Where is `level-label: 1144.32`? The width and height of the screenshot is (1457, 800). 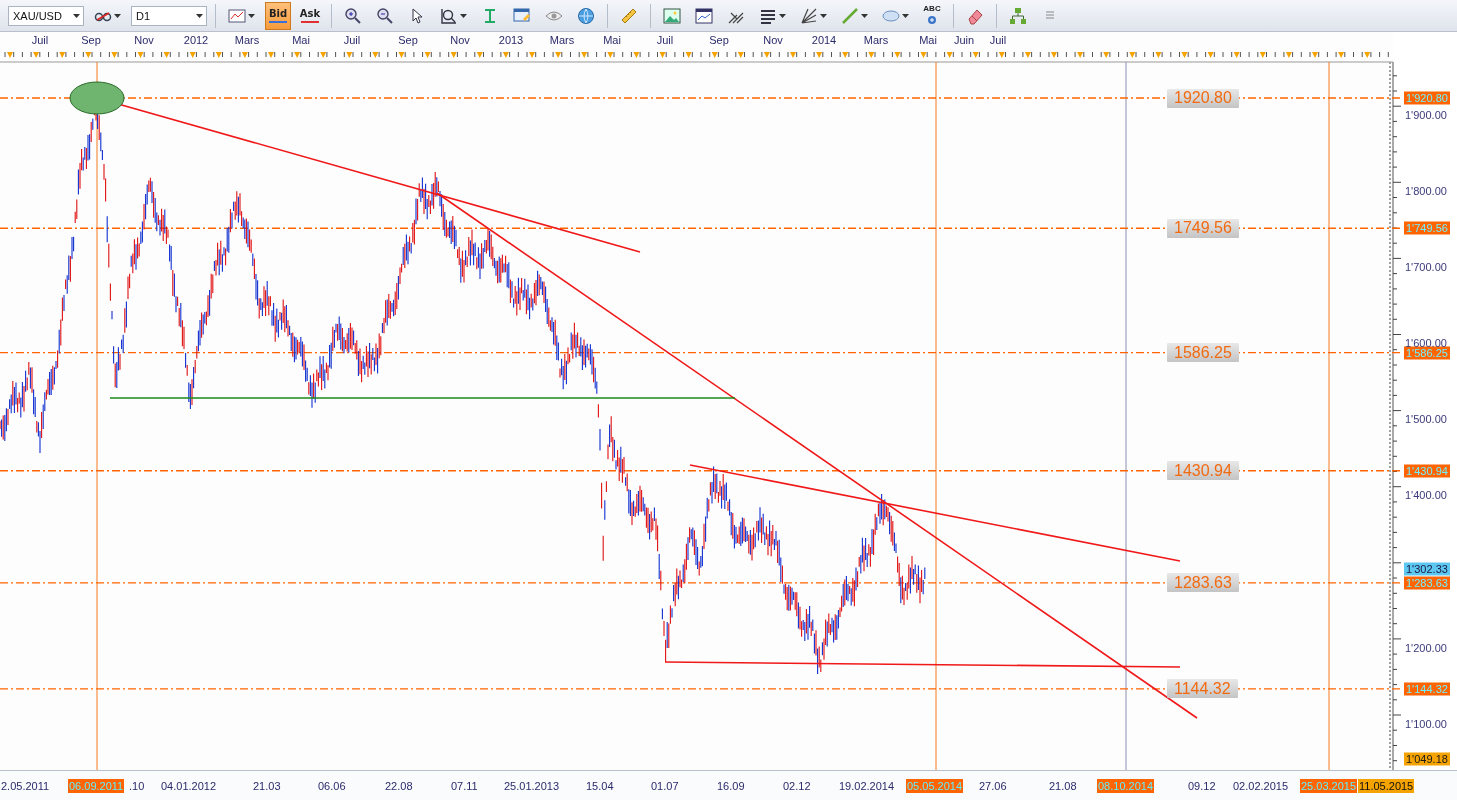 level-label: 1144.32 is located at coordinates (1202, 689).